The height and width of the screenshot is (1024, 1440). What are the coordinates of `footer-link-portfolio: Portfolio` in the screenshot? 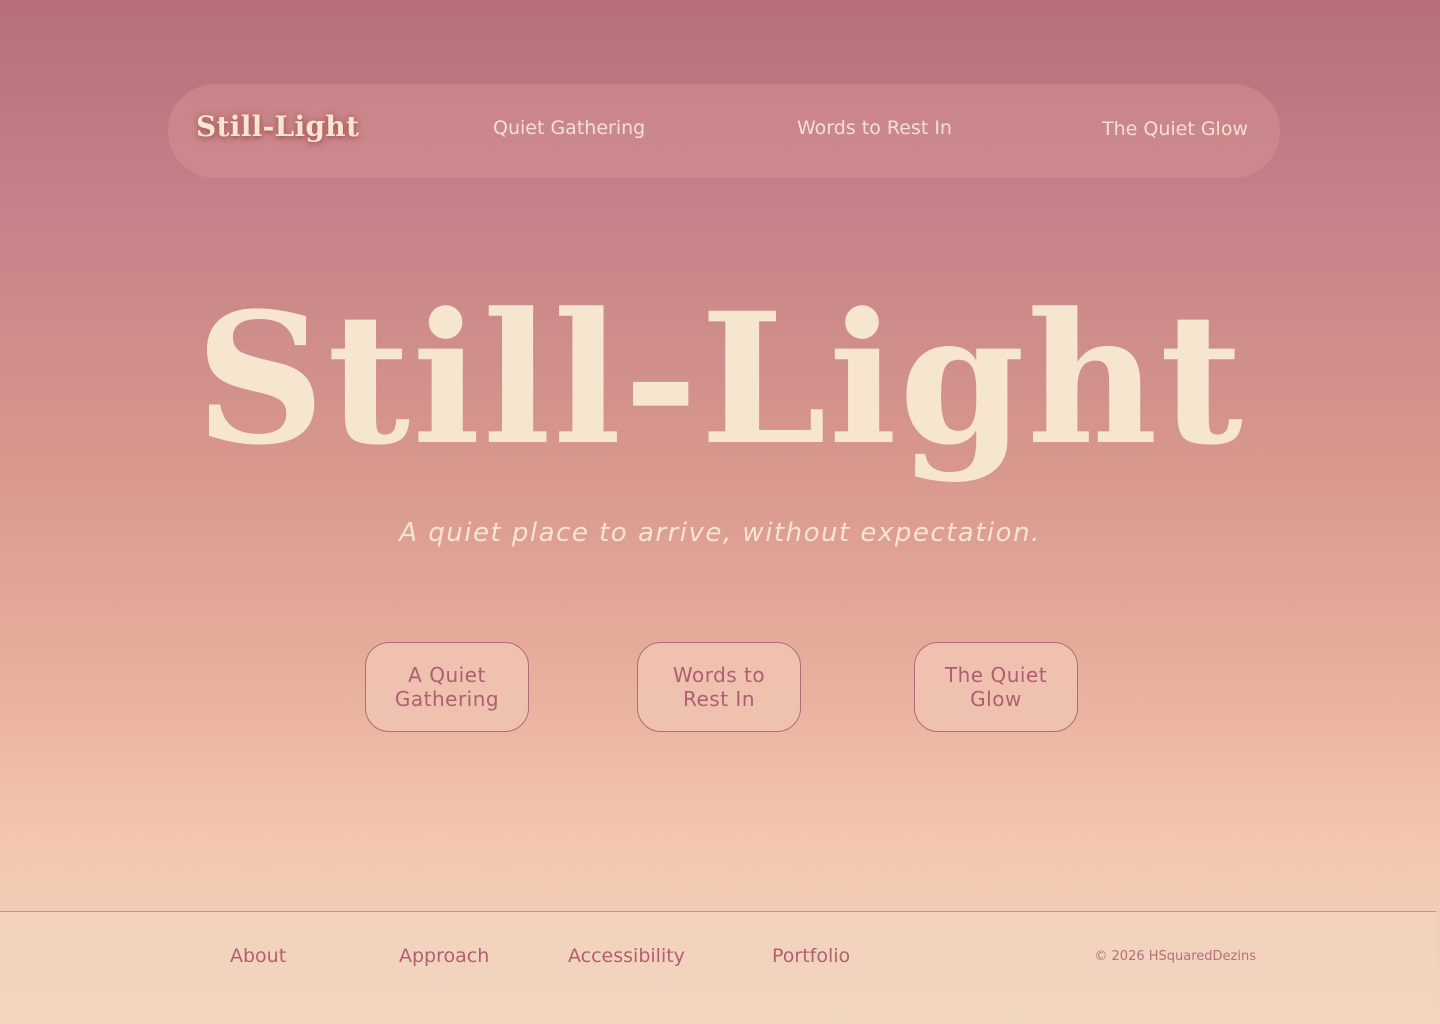 It's located at (811, 956).